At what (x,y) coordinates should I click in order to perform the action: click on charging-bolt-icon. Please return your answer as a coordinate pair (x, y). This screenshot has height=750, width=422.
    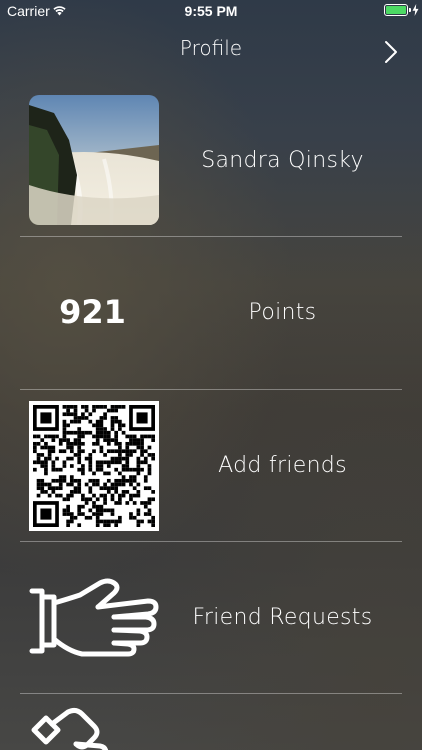
    Looking at the image, I should click on (415, 10).